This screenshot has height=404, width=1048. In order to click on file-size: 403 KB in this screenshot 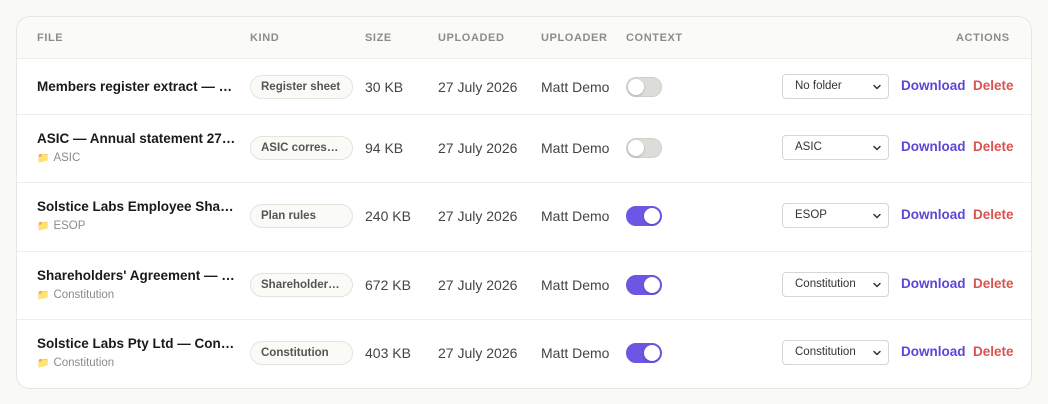, I will do `click(388, 353)`.